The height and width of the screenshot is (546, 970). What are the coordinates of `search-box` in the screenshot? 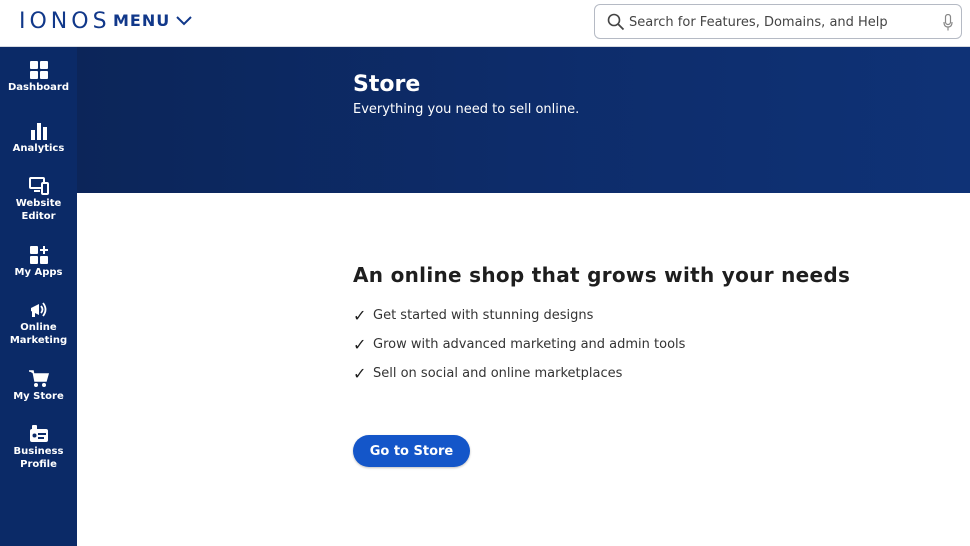 It's located at (778, 21).